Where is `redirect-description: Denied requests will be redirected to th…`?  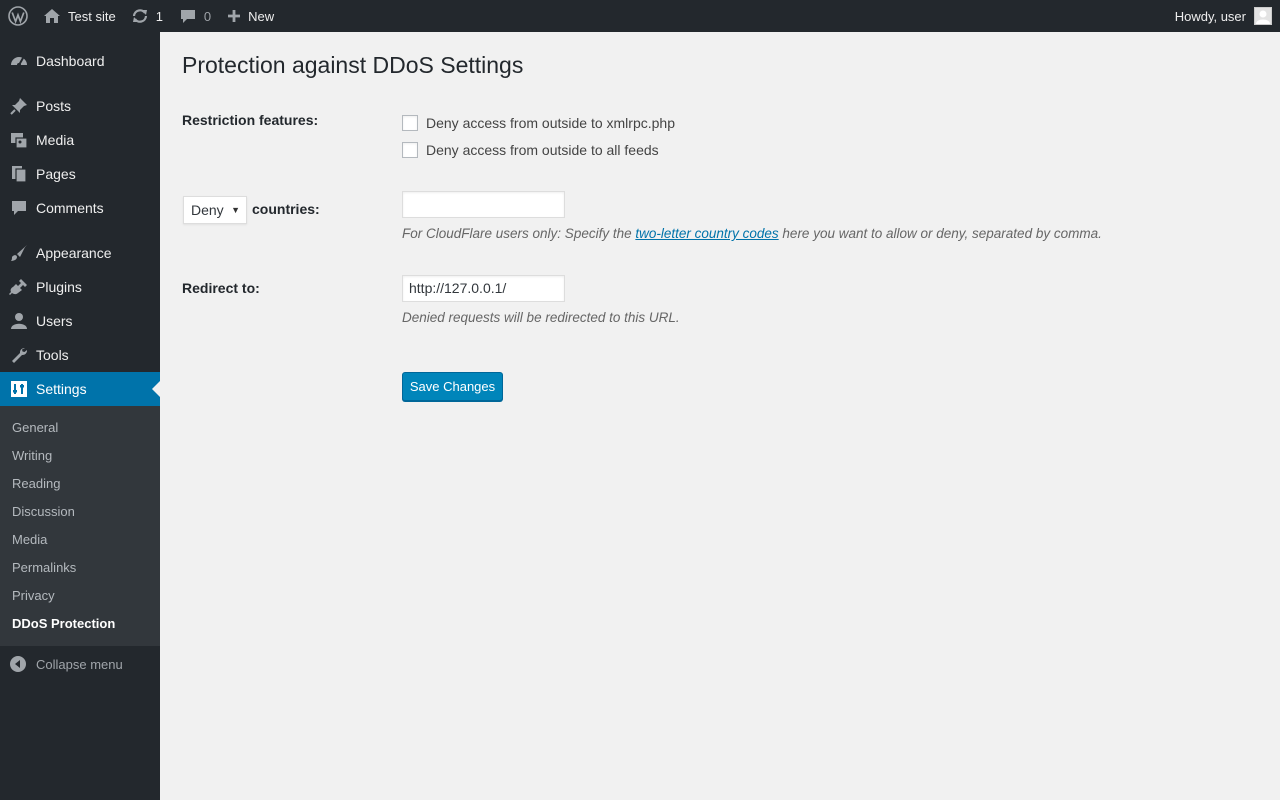 redirect-description: Denied requests will be redirected to th… is located at coordinates (541, 317).